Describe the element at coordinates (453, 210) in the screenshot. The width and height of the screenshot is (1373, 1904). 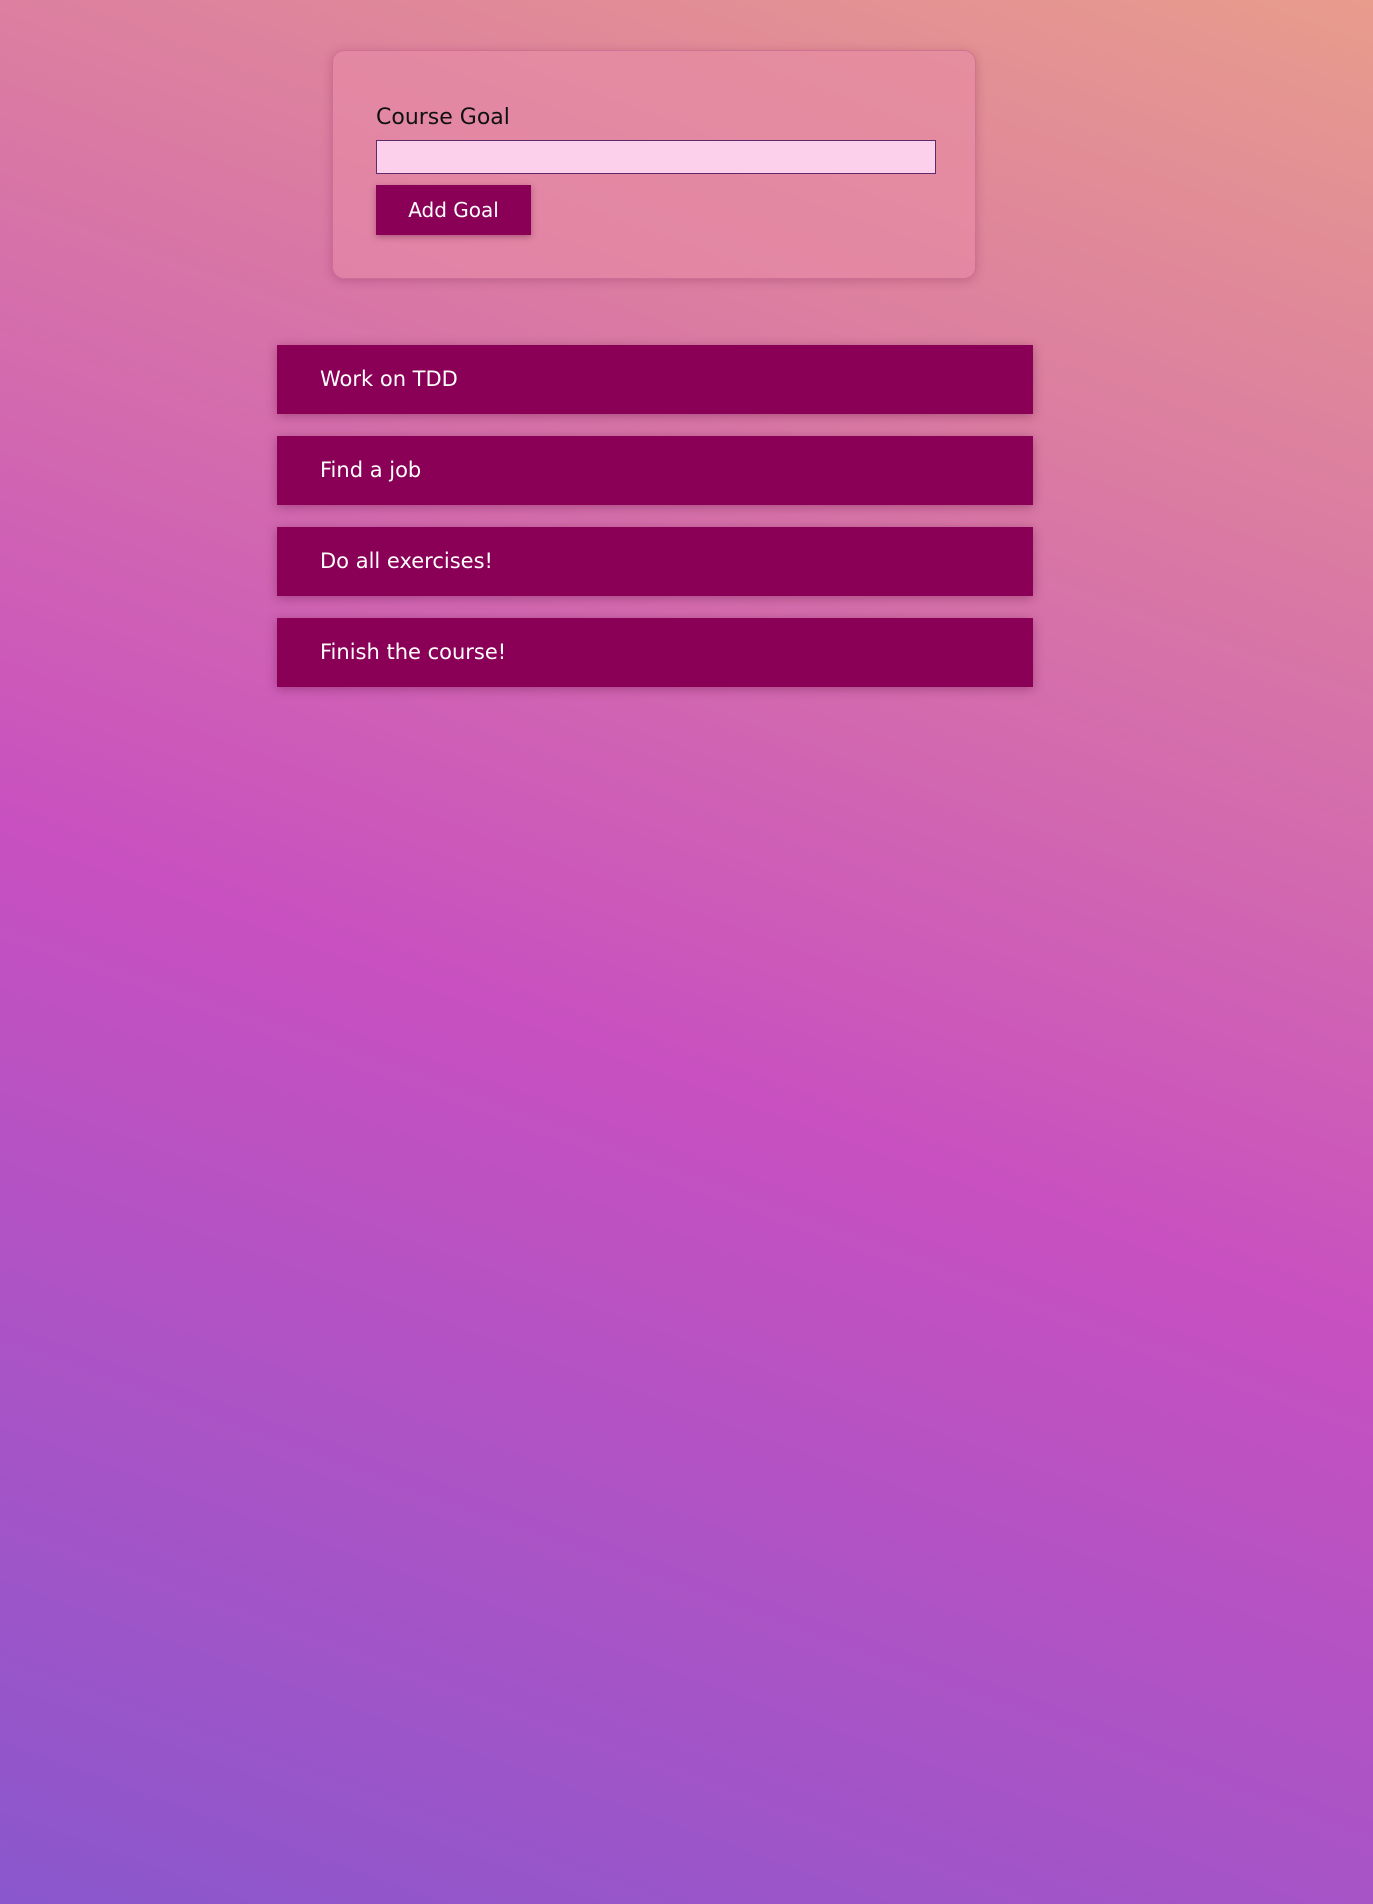
I see `add-goal-button: Add Goal` at that location.